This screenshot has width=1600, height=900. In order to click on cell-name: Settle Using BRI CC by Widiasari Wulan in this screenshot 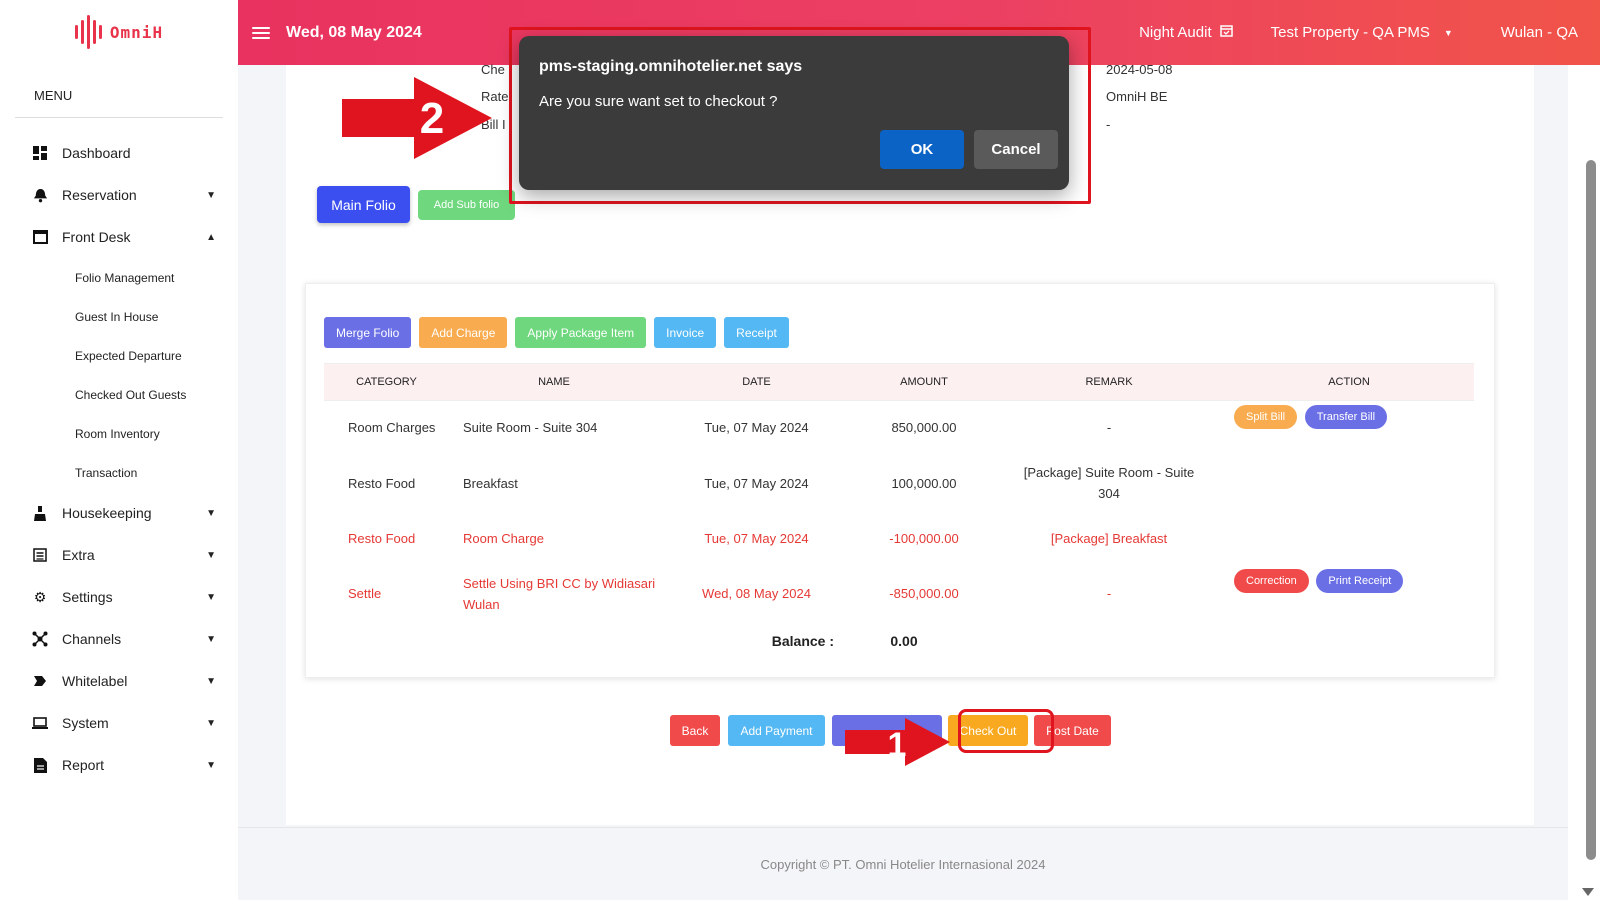, I will do `click(559, 593)`.